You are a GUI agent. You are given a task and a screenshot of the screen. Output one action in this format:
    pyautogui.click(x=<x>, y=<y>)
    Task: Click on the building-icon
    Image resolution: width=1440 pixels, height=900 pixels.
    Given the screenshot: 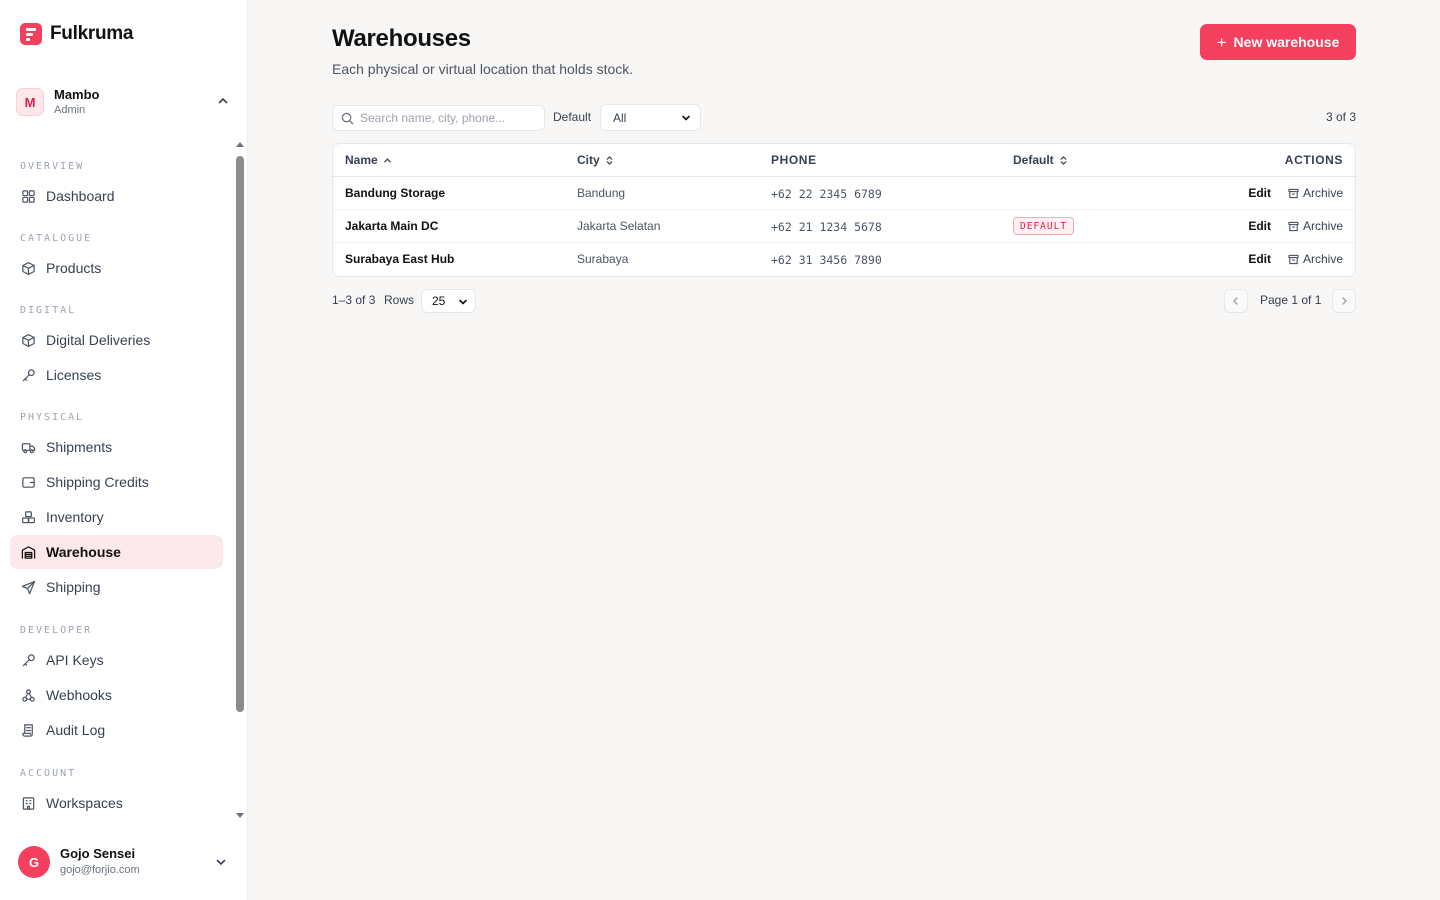 What is the action you would take?
    pyautogui.click(x=28, y=803)
    